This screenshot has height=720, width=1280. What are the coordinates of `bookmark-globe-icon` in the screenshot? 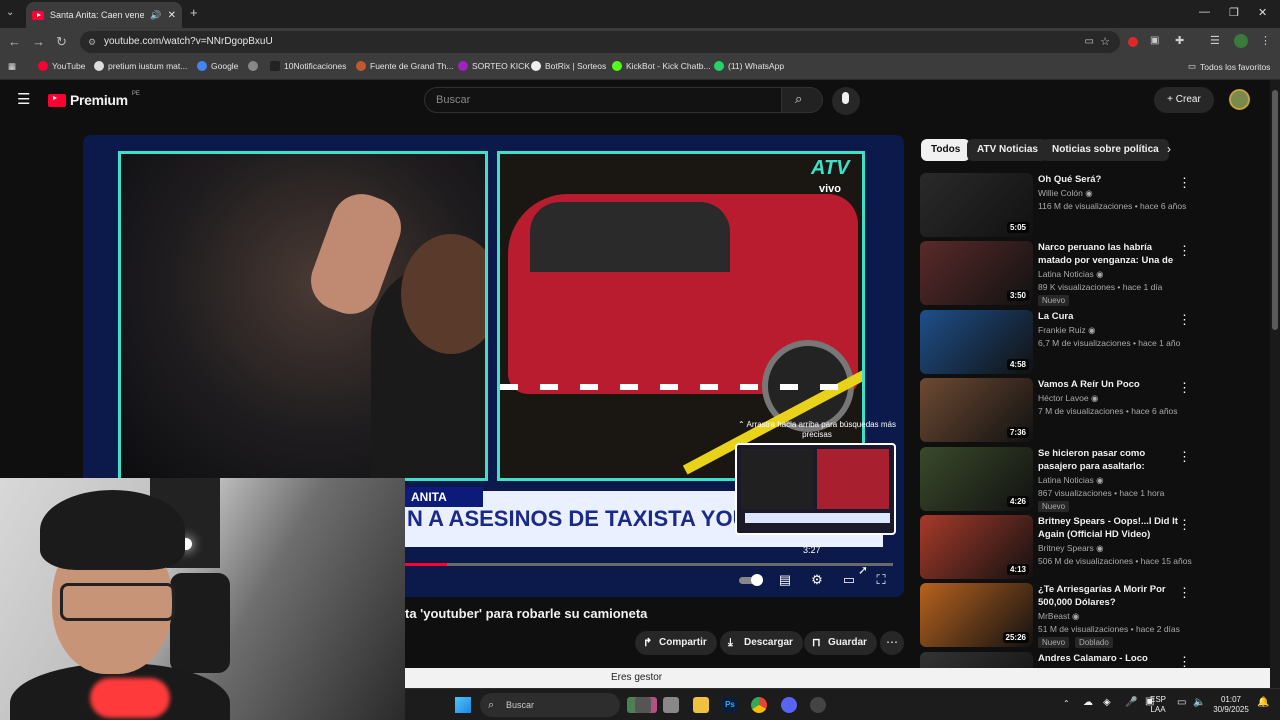 It's located at (255, 66).